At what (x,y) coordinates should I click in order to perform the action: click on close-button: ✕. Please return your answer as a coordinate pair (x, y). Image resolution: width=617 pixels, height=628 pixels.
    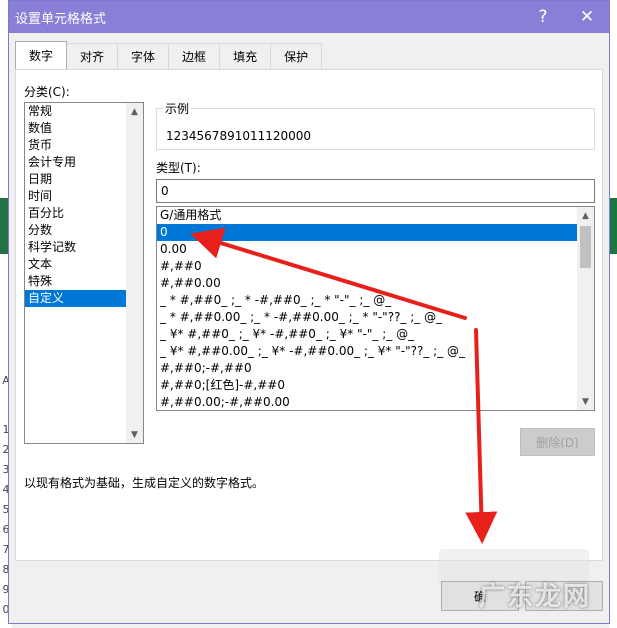
    Looking at the image, I should click on (587, 17).